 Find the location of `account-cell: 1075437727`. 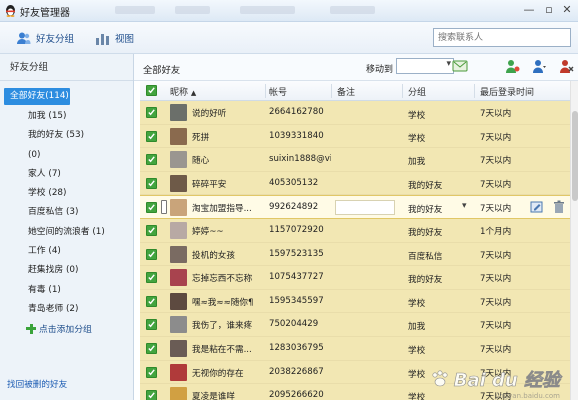

account-cell: 1075437727 is located at coordinates (296, 277).